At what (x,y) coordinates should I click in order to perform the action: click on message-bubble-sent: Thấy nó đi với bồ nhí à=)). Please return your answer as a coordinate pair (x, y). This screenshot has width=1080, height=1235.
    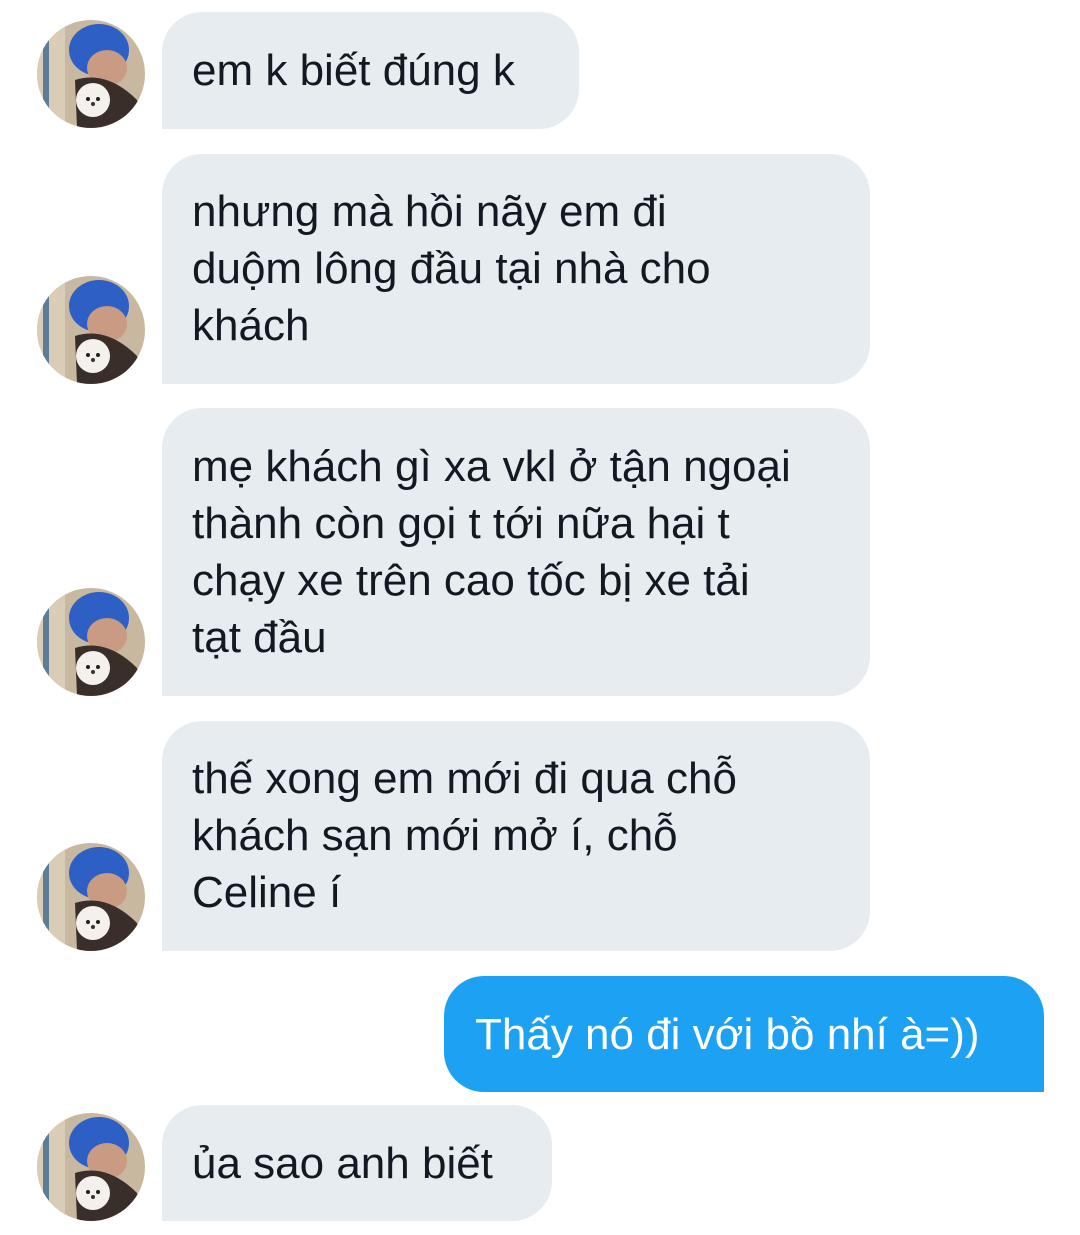
    Looking at the image, I should click on (744, 1034).